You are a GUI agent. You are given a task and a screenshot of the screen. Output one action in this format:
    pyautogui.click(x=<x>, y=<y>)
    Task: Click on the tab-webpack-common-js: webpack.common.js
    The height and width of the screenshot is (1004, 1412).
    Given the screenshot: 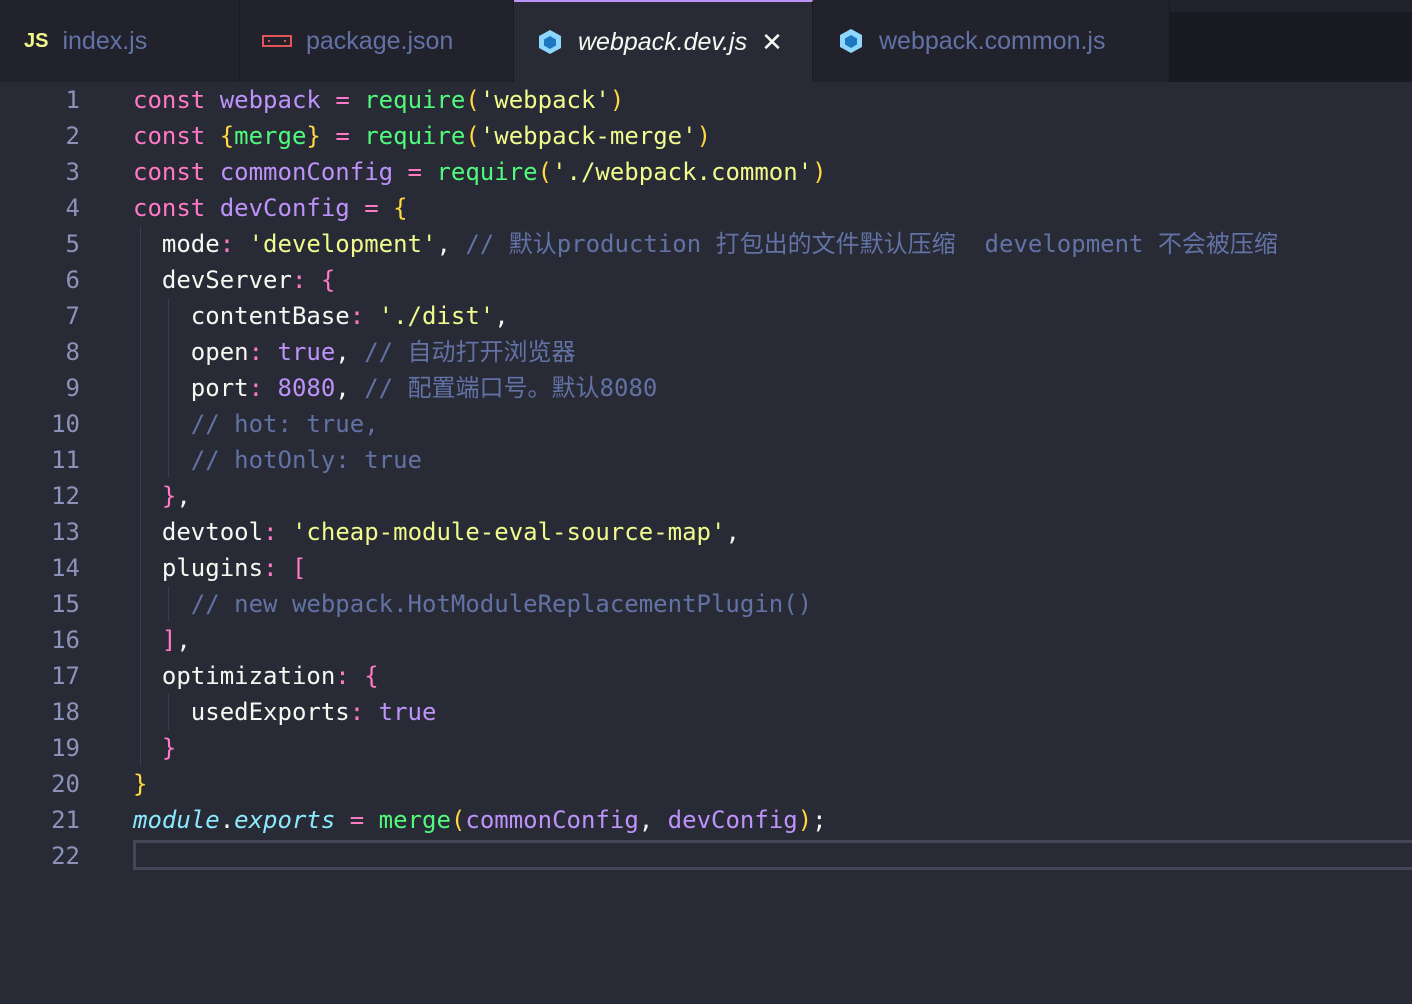 What is the action you would take?
    pyautogui.click(x=991, y=41)
    